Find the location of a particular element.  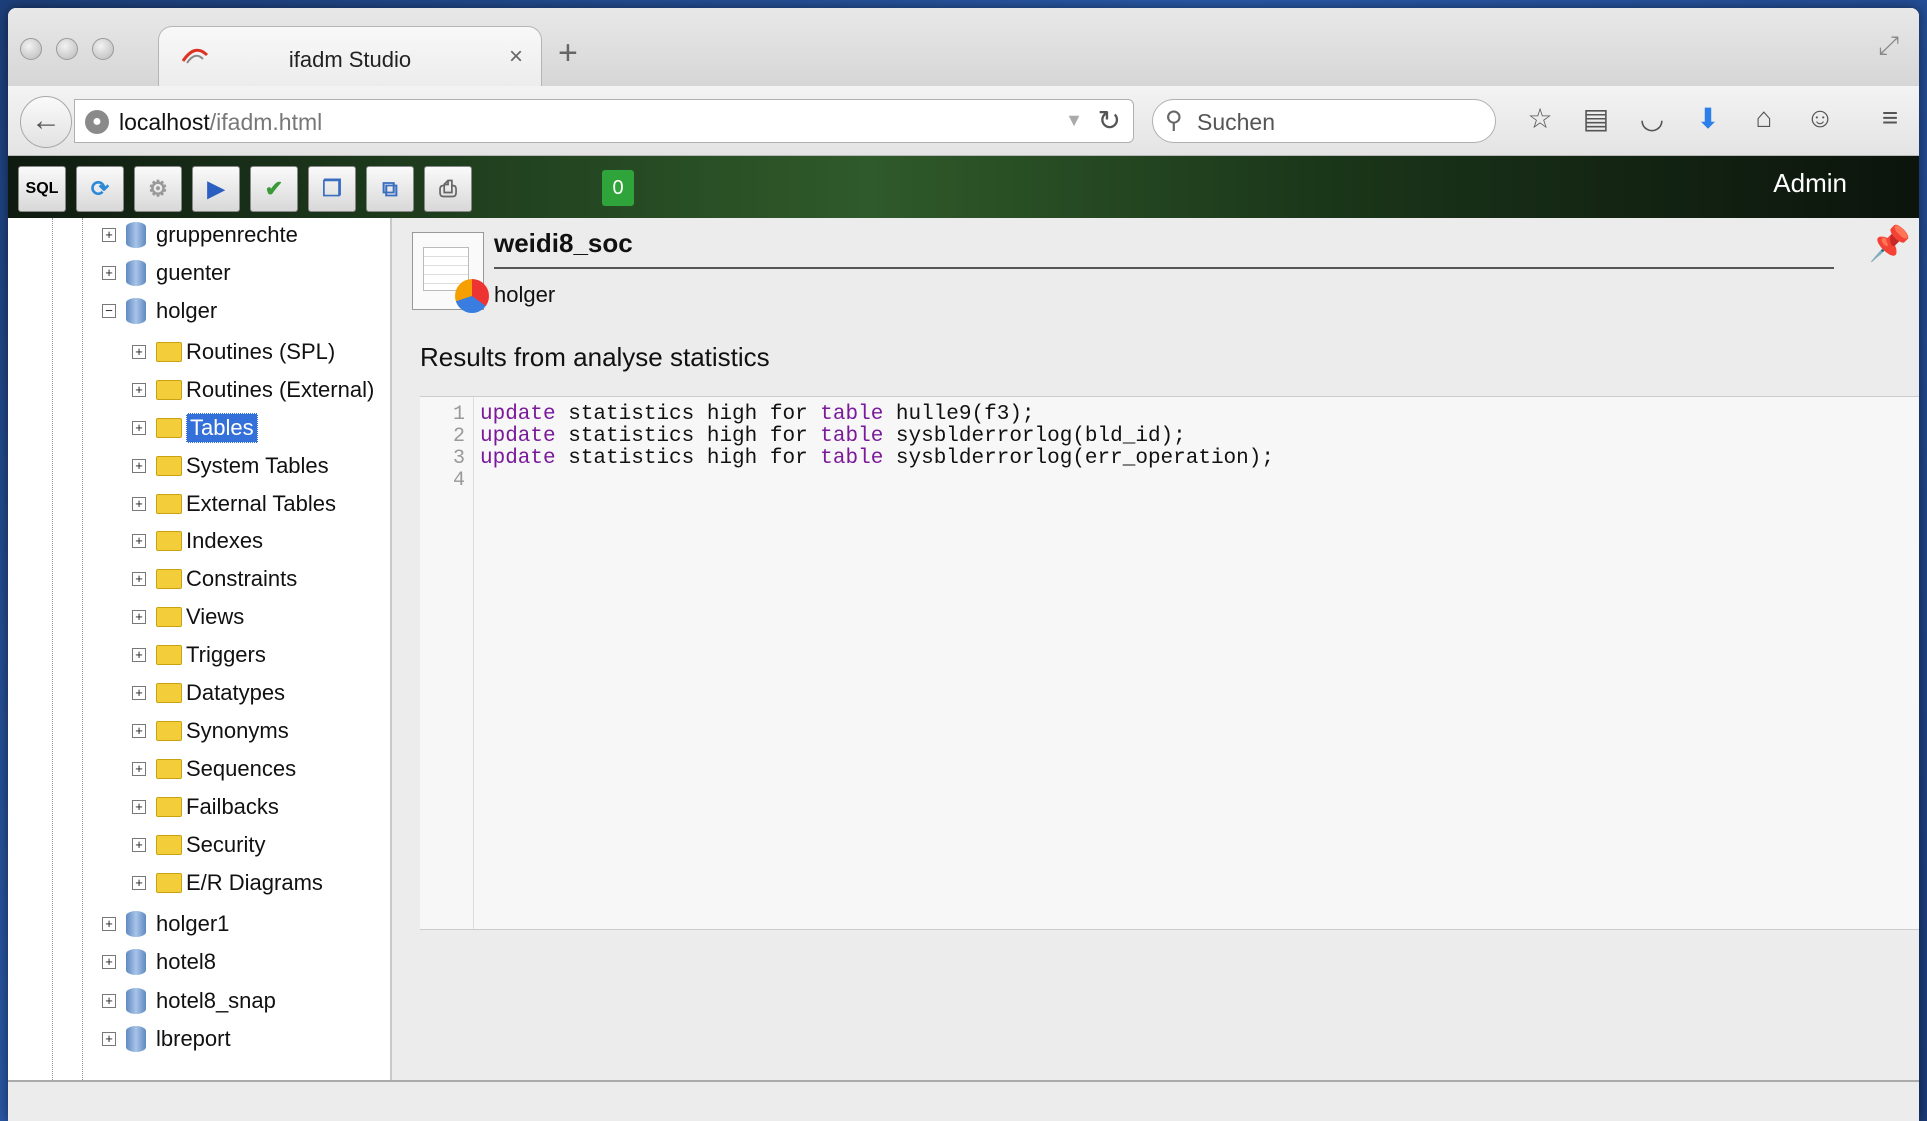

tree-item-label: Triggers is located at coordinates (226, 655).